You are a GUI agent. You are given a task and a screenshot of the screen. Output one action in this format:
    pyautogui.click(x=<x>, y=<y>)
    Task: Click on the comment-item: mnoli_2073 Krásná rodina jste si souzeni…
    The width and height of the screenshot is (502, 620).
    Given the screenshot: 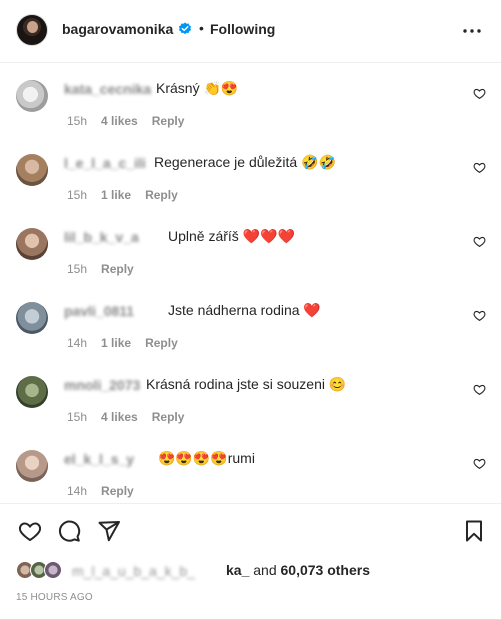 What is the action you would take?
    pyautogui.click(x=250, y=396)
    